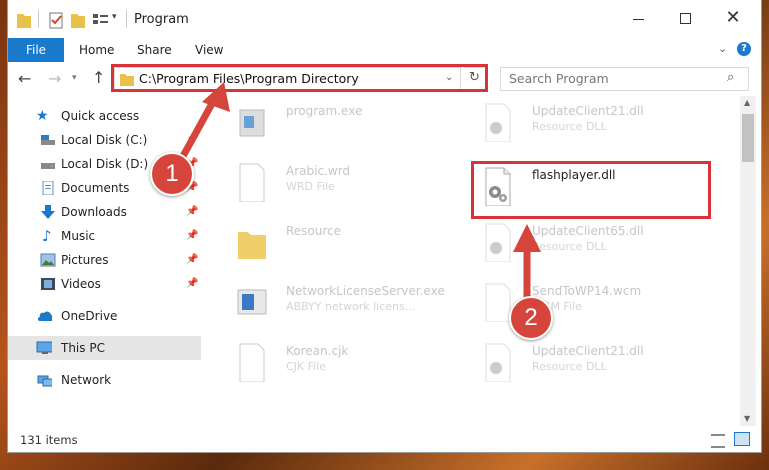 The image size is (769, 470). Describe the element at coordinates (204, 122) in the screenshot. I see `arrow-to-address` at that location.